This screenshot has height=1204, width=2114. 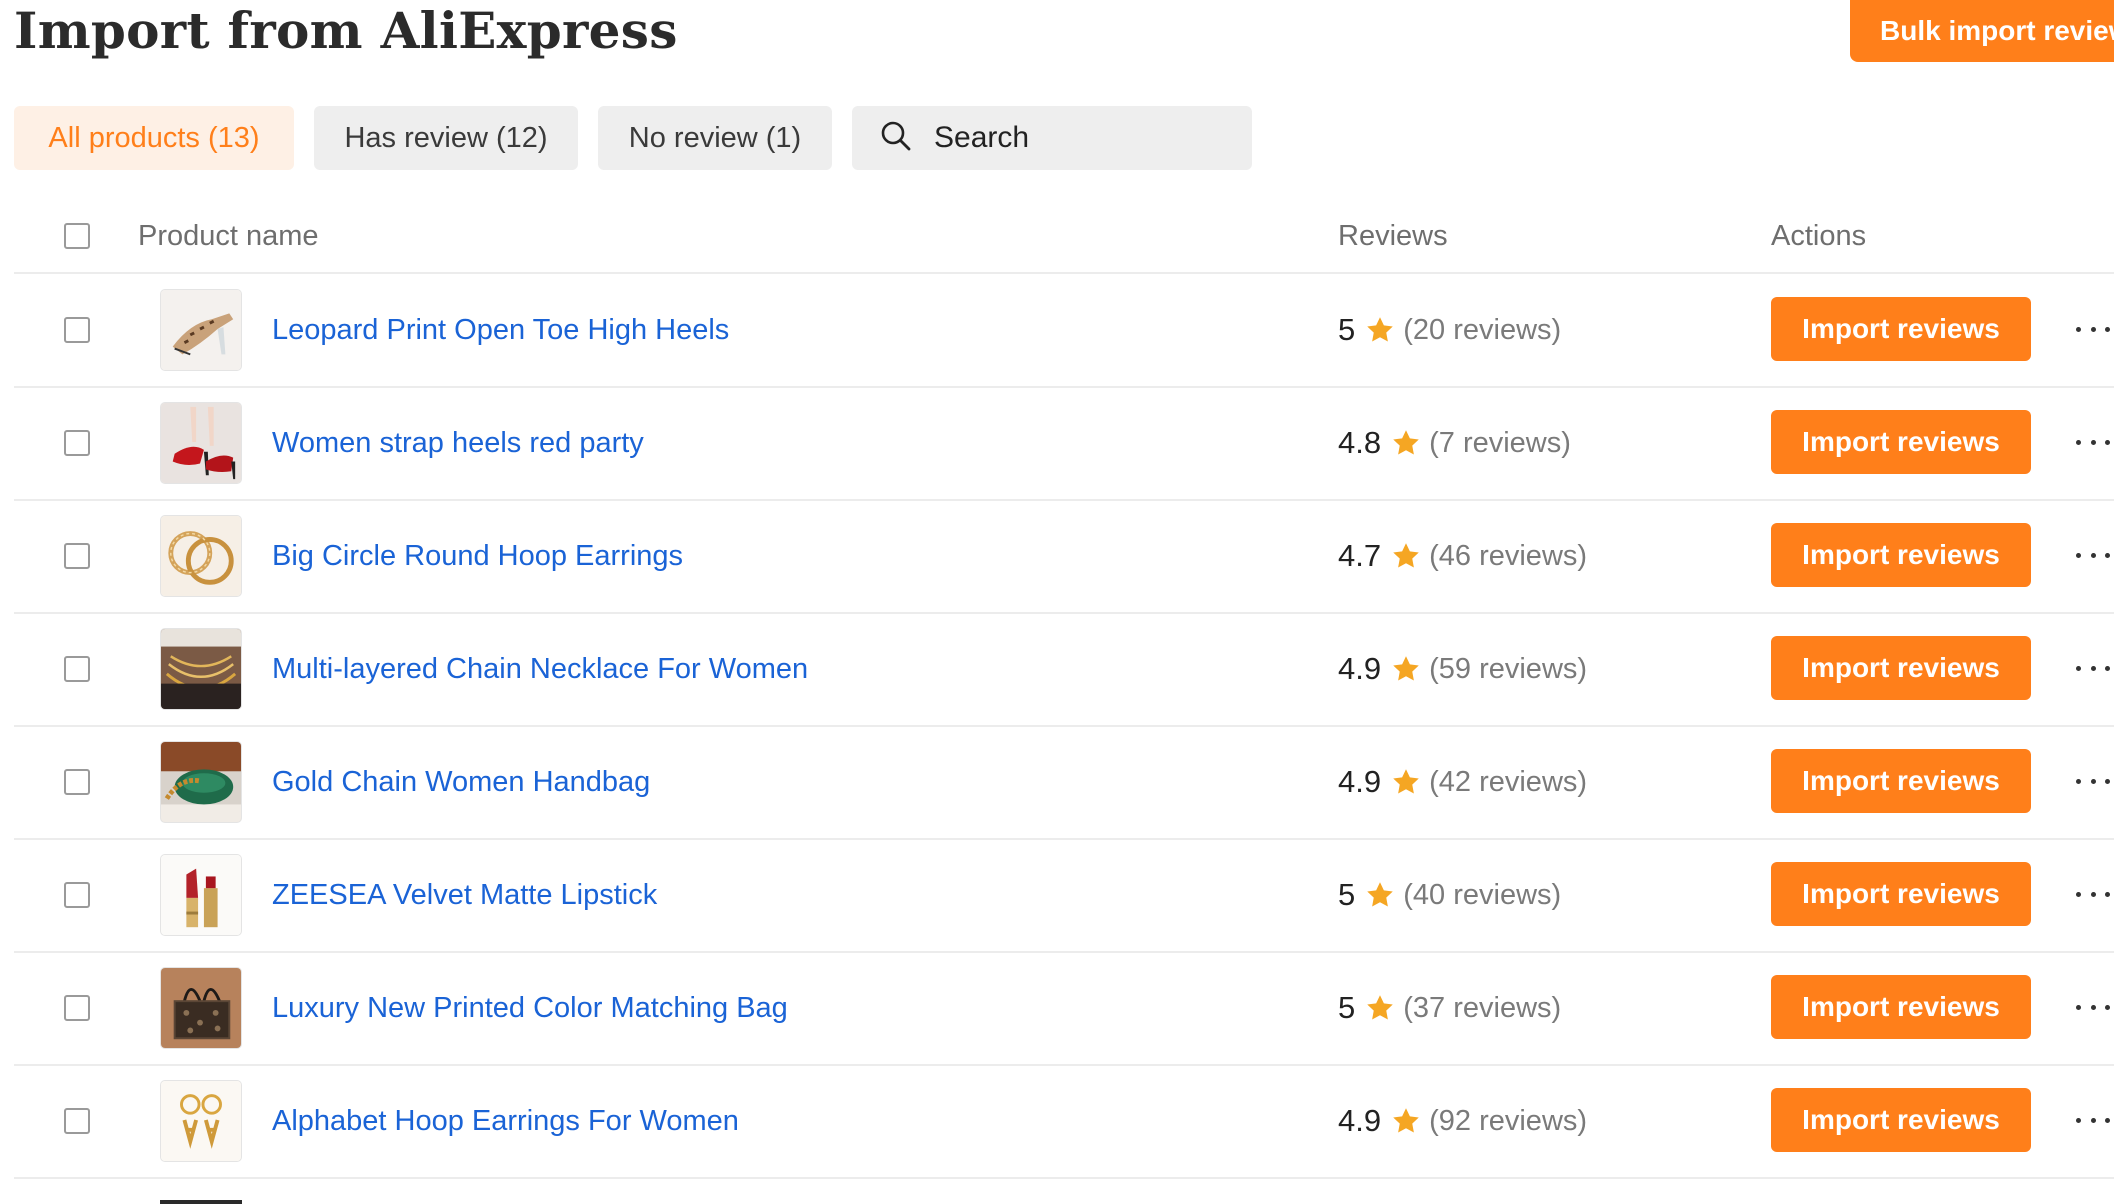 What do you see at coordinates (1482, 1007) in the screenshot?
I see `review-count: (37 reviews)` at bounding box center [1482, 1007].